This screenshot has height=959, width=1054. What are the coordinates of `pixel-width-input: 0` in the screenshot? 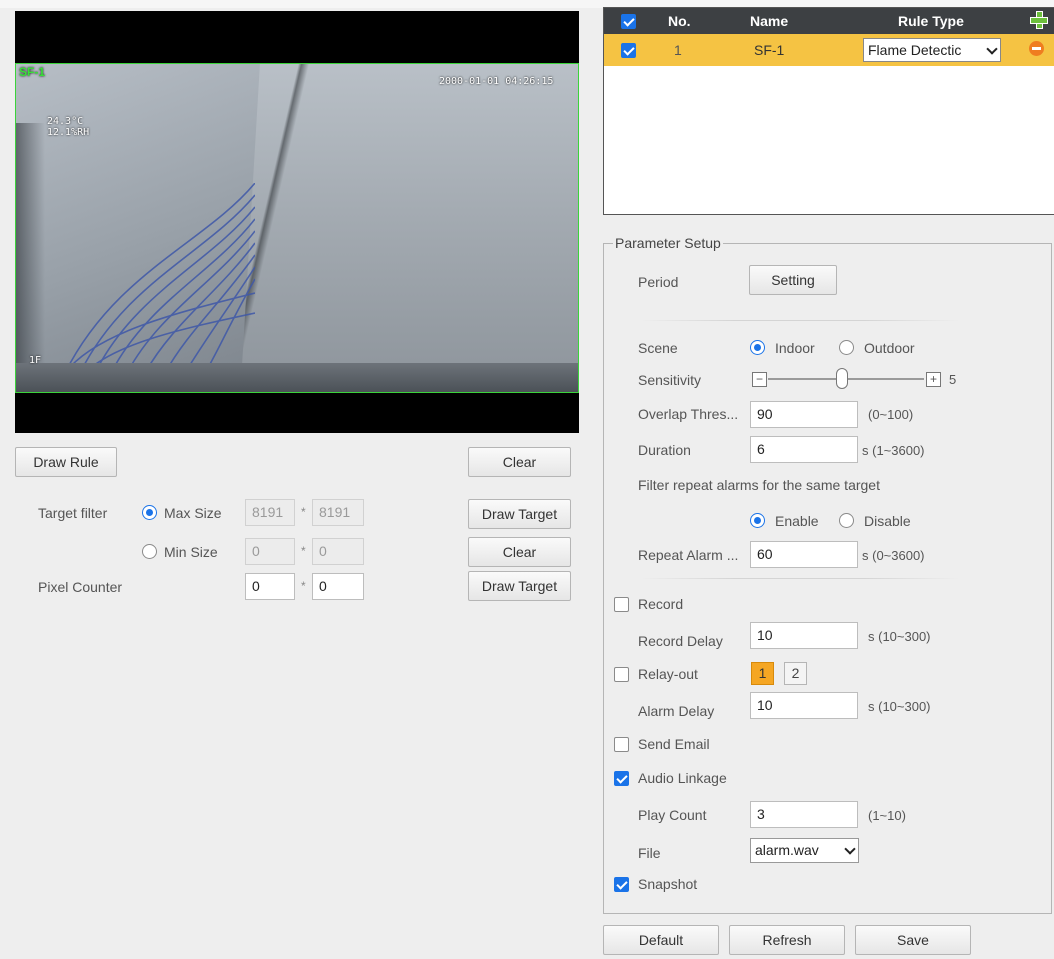 It's located at (270, 586).